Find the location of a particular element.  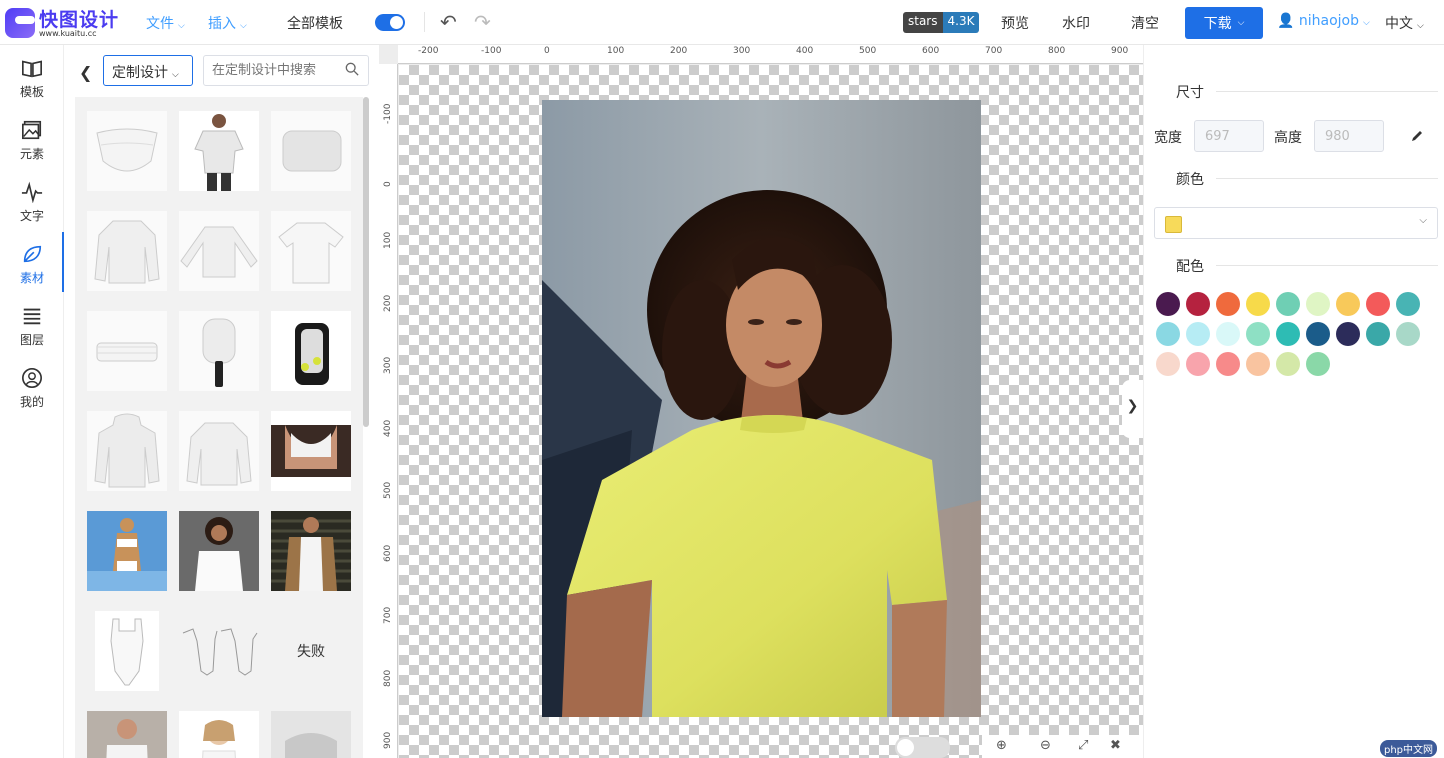

paddle-bag-image is located at coordinates (312, 354).